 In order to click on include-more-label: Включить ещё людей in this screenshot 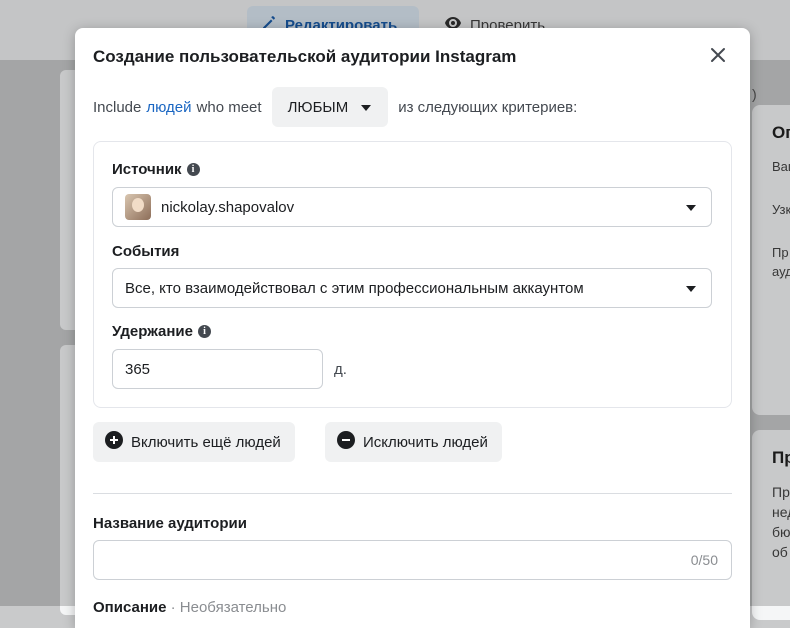, I will do `click(206, 442)`.